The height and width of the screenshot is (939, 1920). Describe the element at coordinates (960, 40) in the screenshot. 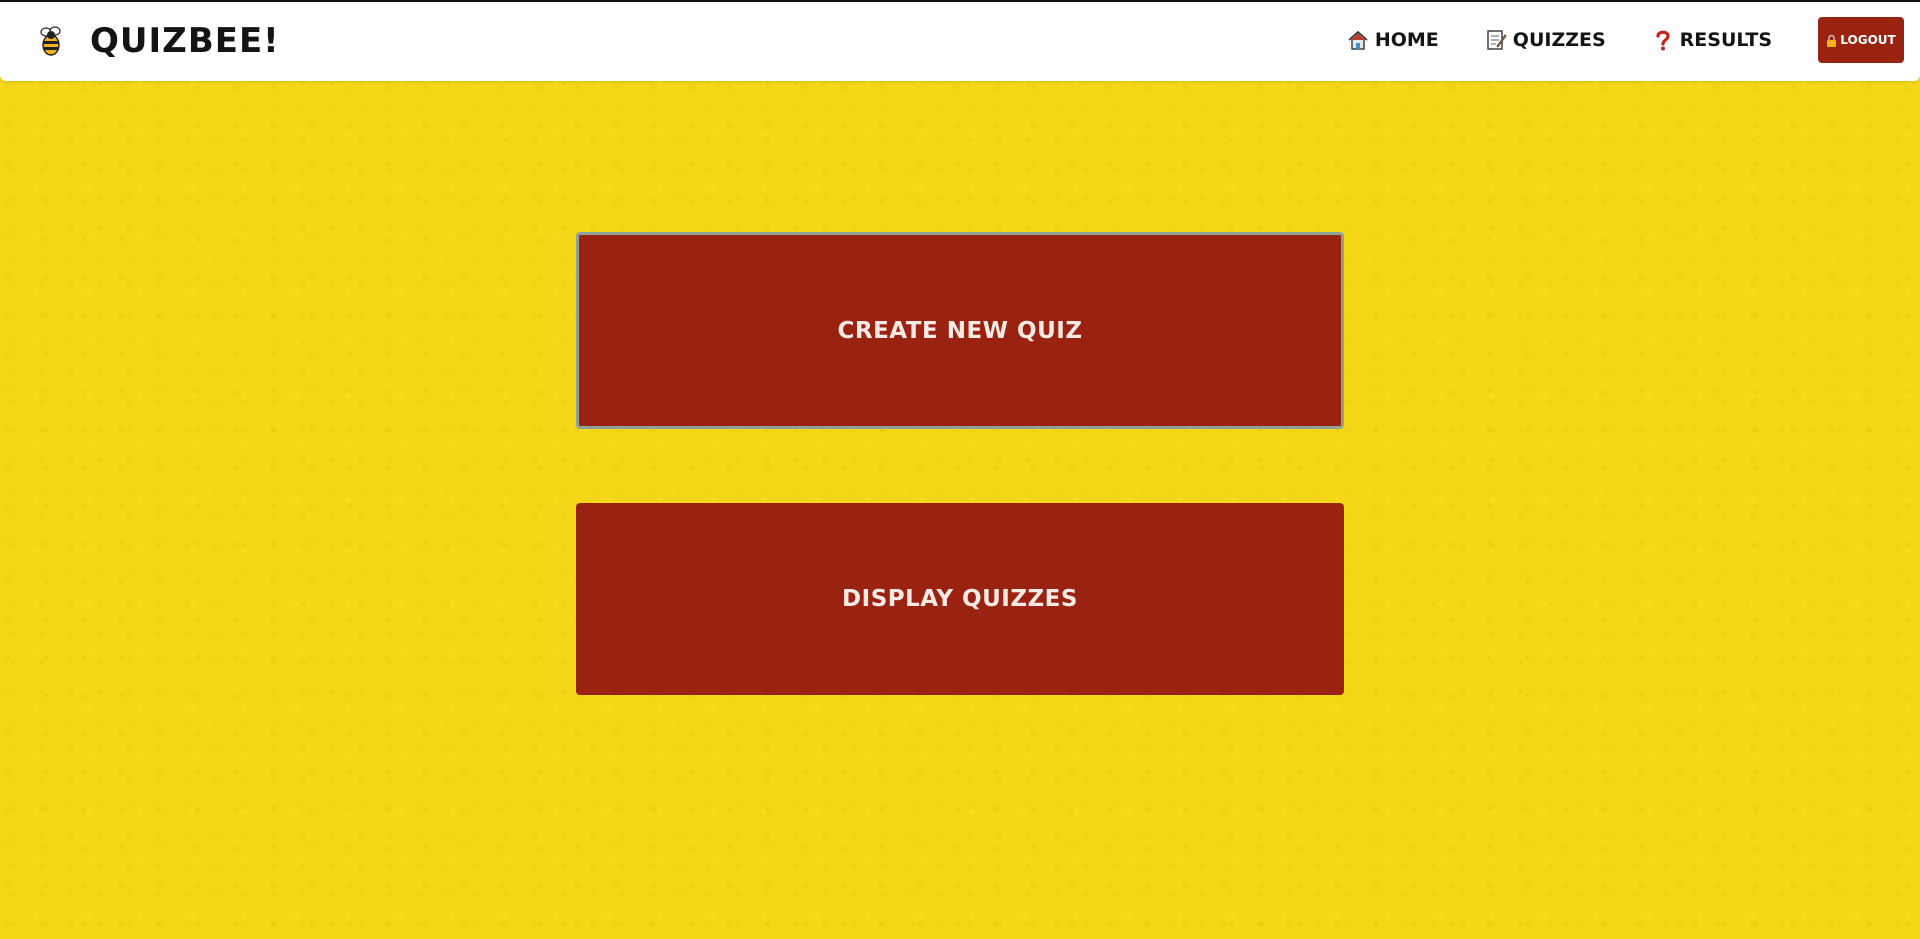

I see `top-navbar: QUIZBEE! HOME QUIZZES RESULTS LOGOUT` at that location.